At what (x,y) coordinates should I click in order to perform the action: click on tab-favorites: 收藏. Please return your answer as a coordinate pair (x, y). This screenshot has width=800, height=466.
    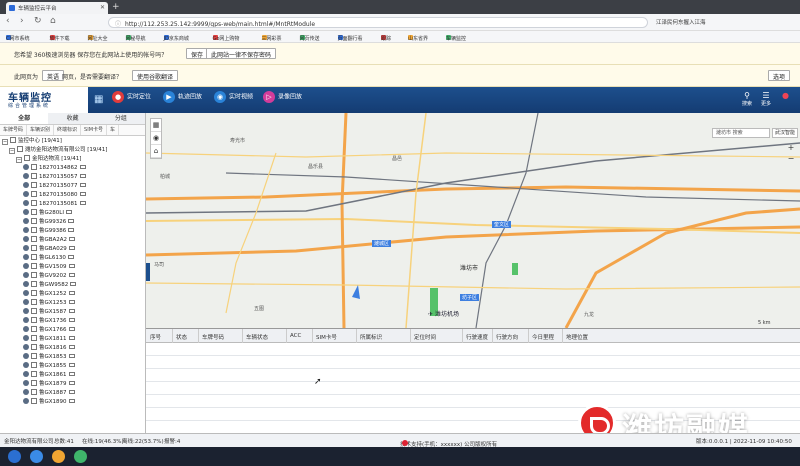
    Looking at the image, I should click on (72, 118).